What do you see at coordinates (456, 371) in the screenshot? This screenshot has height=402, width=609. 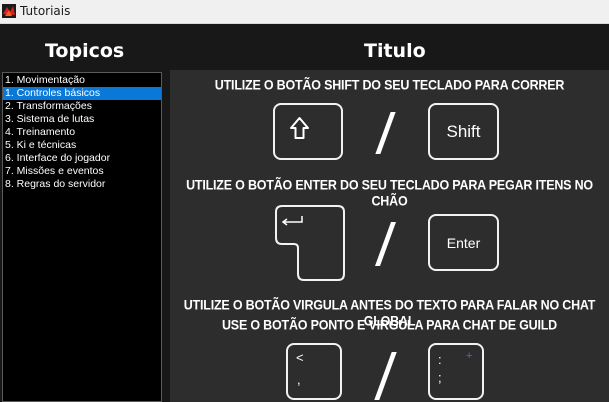 I see `semicolon-key: : ; +` at bounding box center [456, 371].